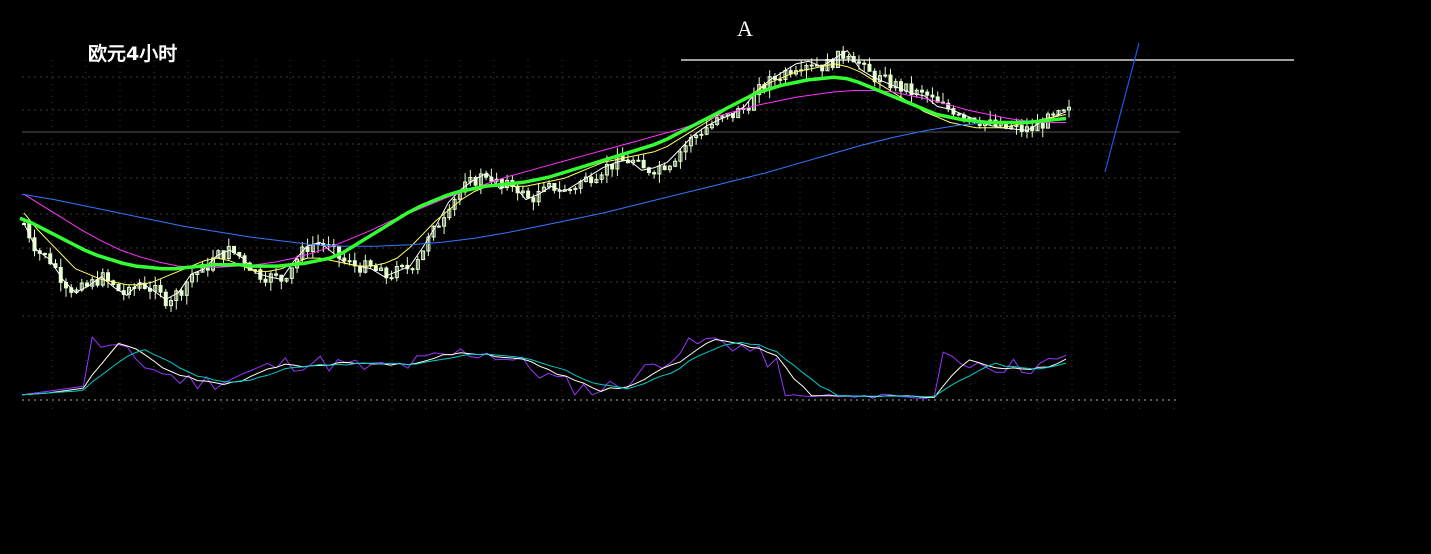 This screenshot has height=554, width=1431. Describe the element at coordinates (745, 28) in the screenshot. I see `annotation-label: A` at that location.